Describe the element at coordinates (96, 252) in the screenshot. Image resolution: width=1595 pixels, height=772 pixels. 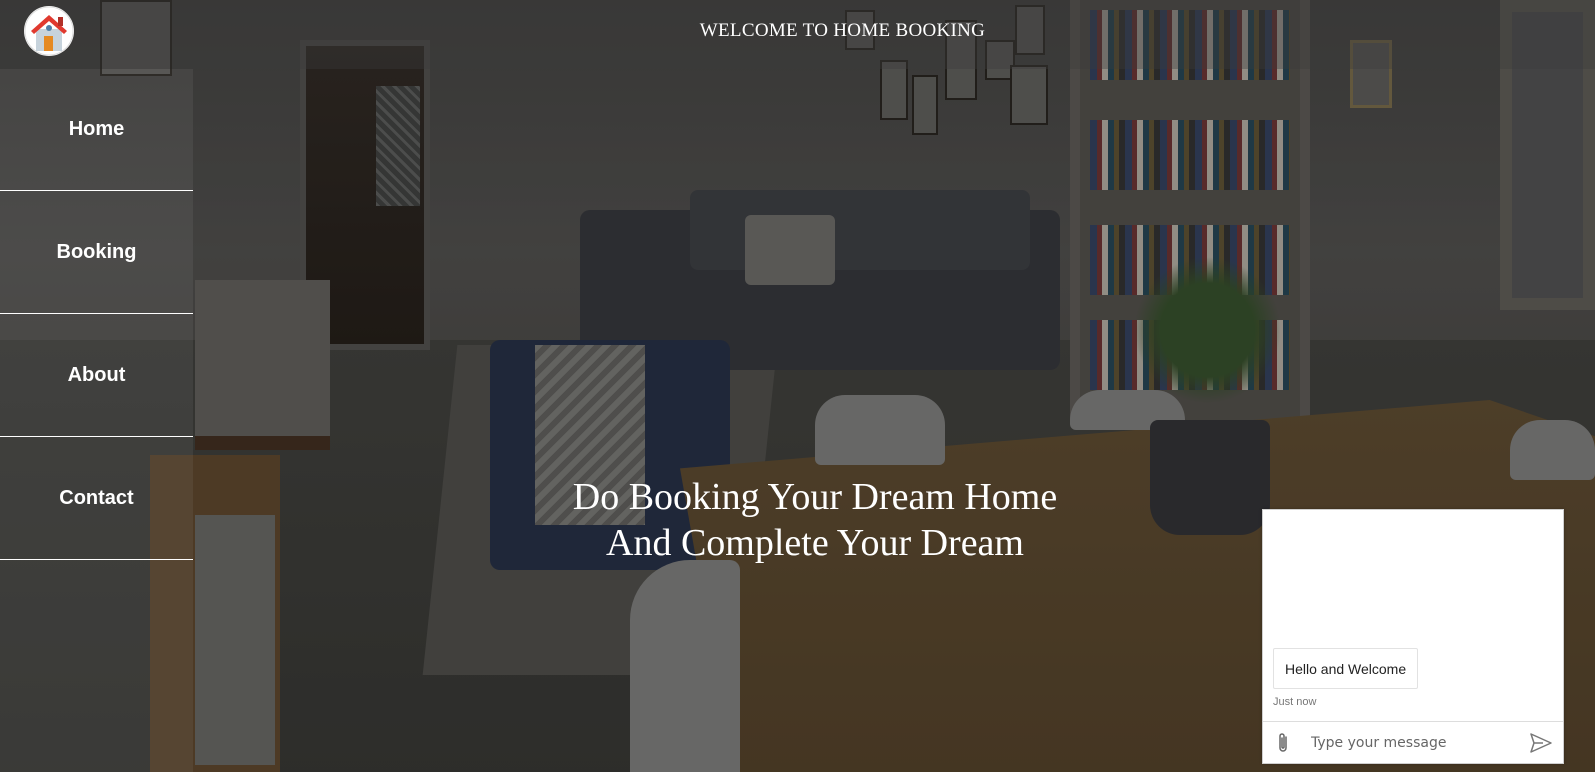
I see `nav-item-booking: Booking` at that location.